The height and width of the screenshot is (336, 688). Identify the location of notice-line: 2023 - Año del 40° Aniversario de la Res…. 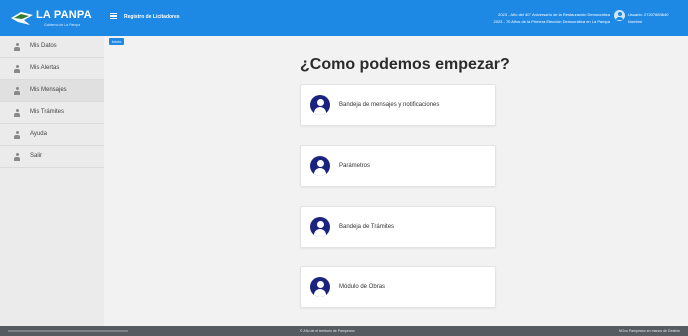
(554, 14).